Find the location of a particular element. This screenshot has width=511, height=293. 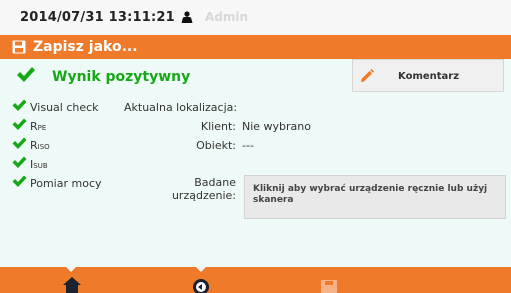

check-rpe-main: R is located at coordinates (34, 126).